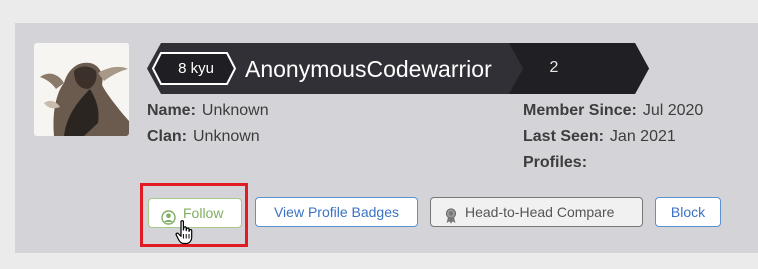 This screenshot has width=758, height=269. What do you see at coordinates (368, 69) in the screenshot?
I see `username: AnonymousCodewarrior` at bounding box center [368, 69].